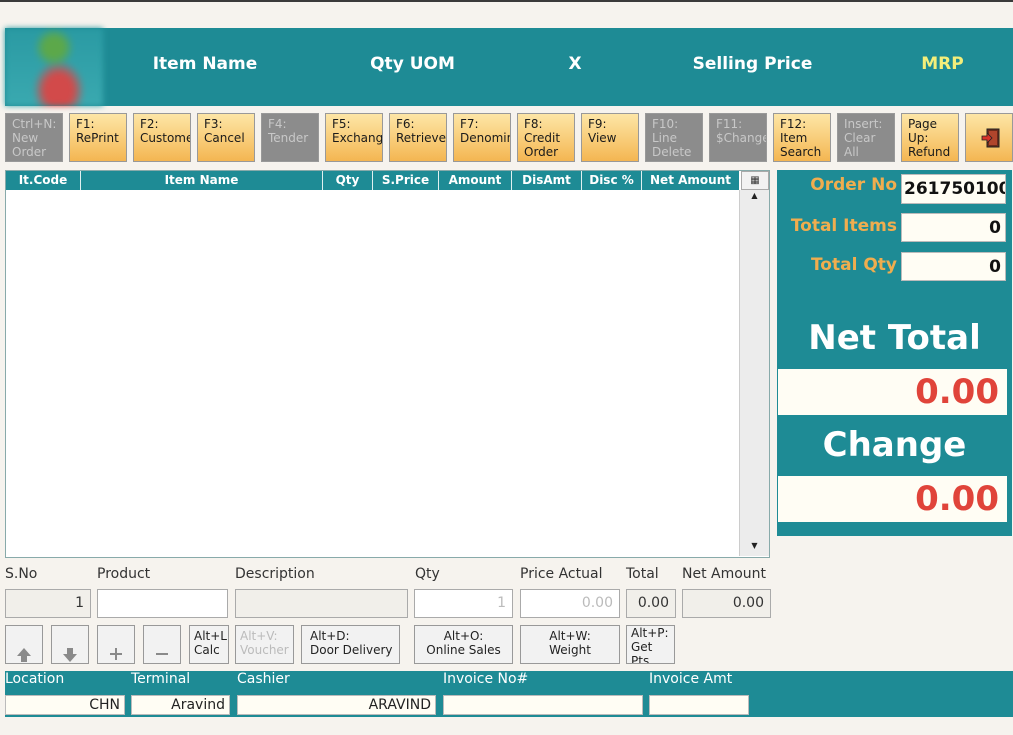 The image size is (1013, 735). I want to click on header-qty-uom: Qty UOM, so click(412, 64).